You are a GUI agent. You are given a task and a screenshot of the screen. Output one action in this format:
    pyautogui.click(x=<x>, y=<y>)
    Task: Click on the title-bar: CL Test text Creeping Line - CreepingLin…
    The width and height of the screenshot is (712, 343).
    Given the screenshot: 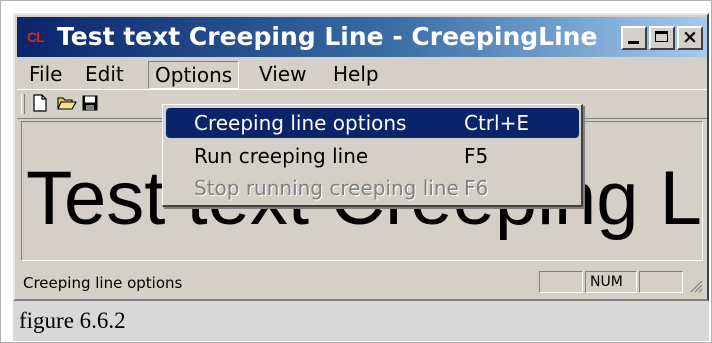 What is the action you would take?
    pyautogui.click(x=362, y=37)
    